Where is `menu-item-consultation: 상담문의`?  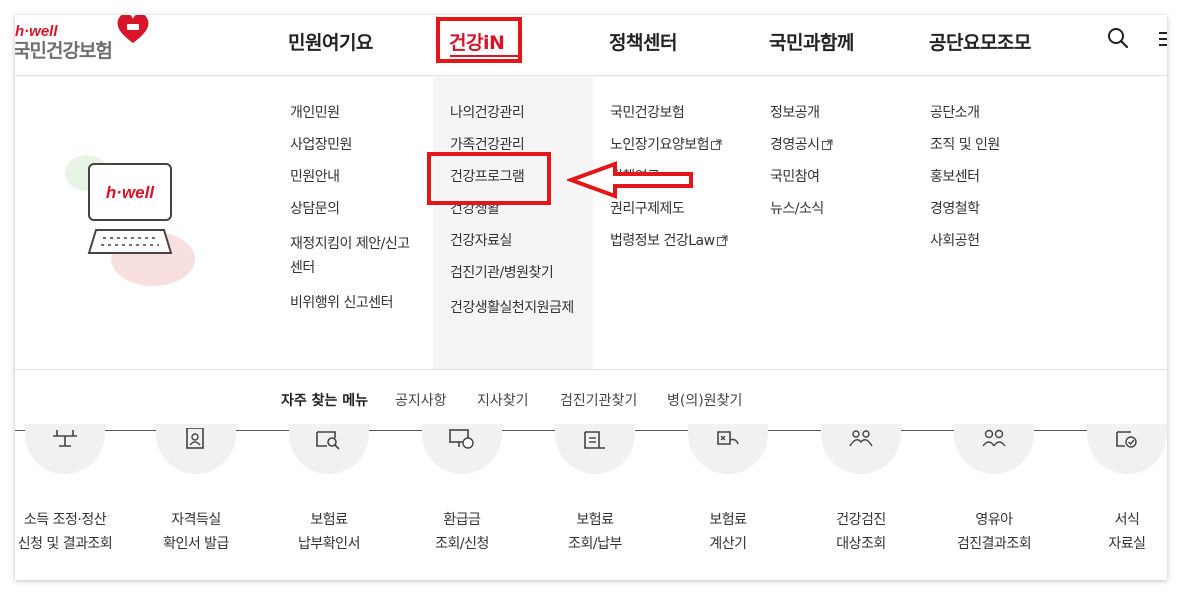 menu-item-consultation: 상담문의 is located at coordinates (355, 209).